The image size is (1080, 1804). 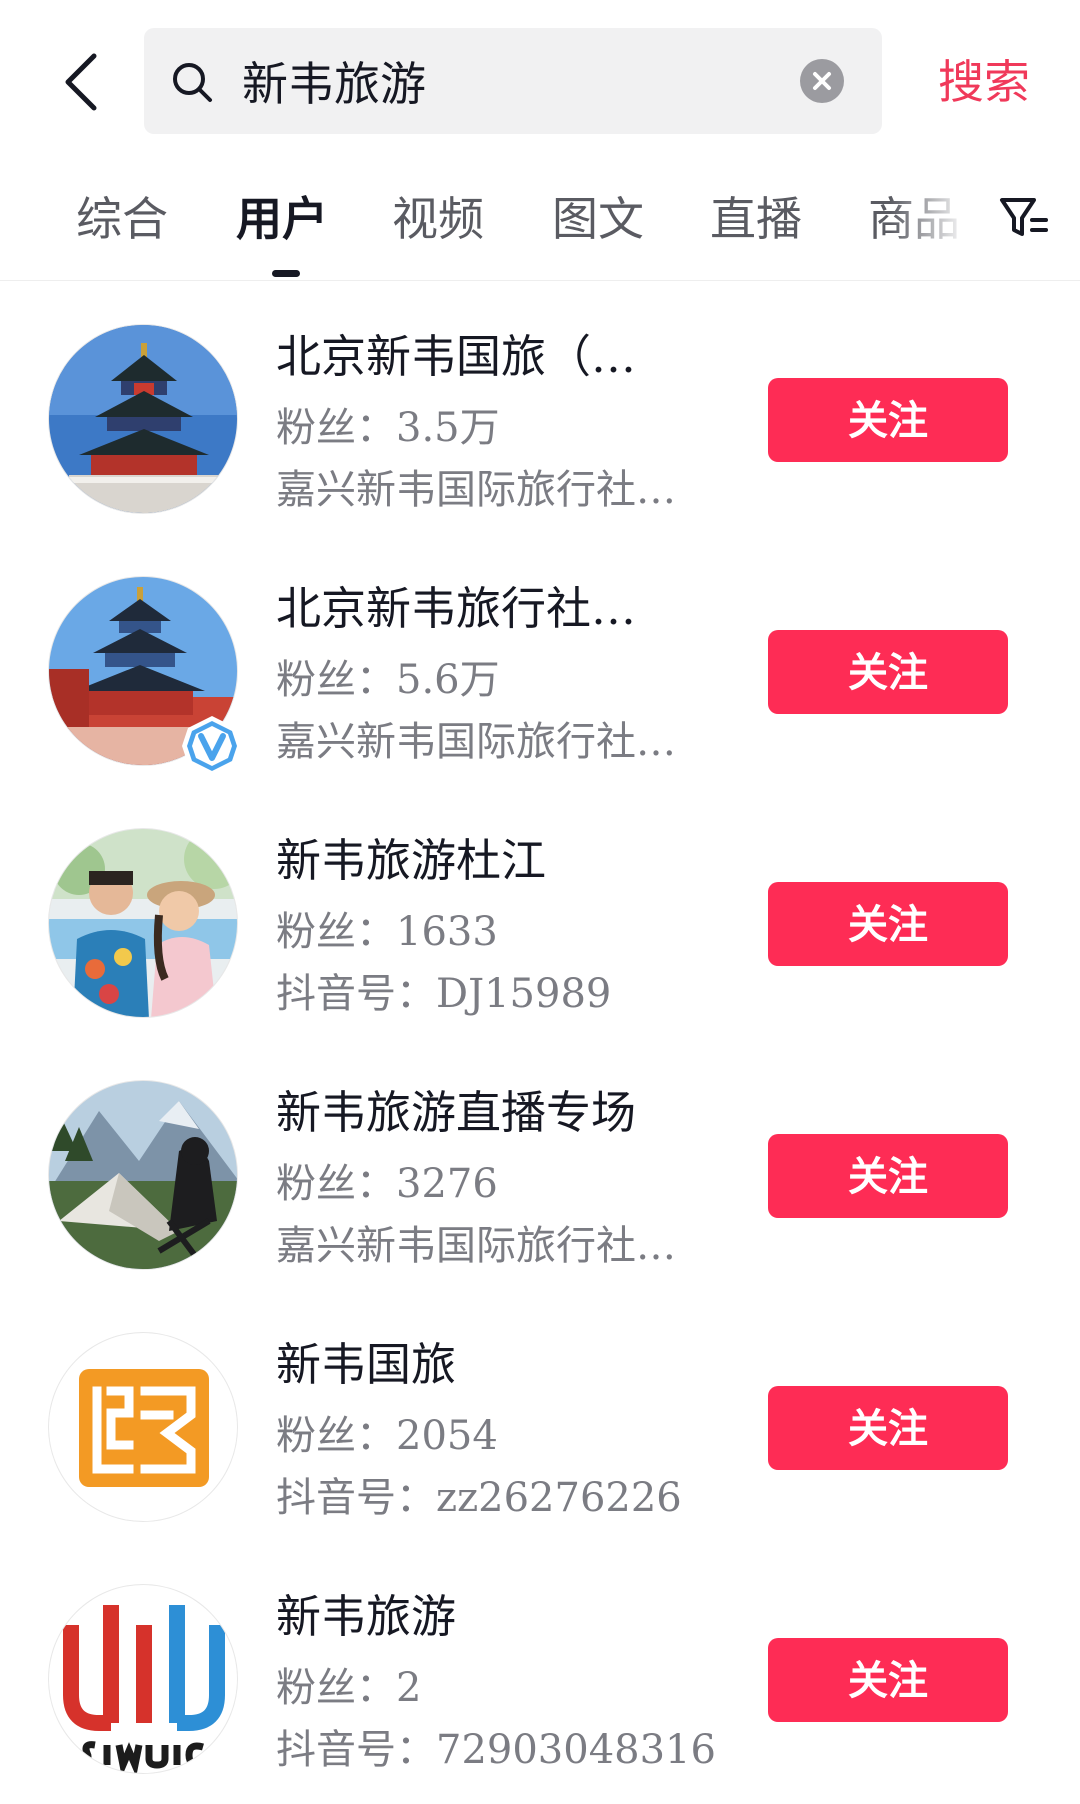 I want to click on tab-live: 直播, so click(x=756, y=219).